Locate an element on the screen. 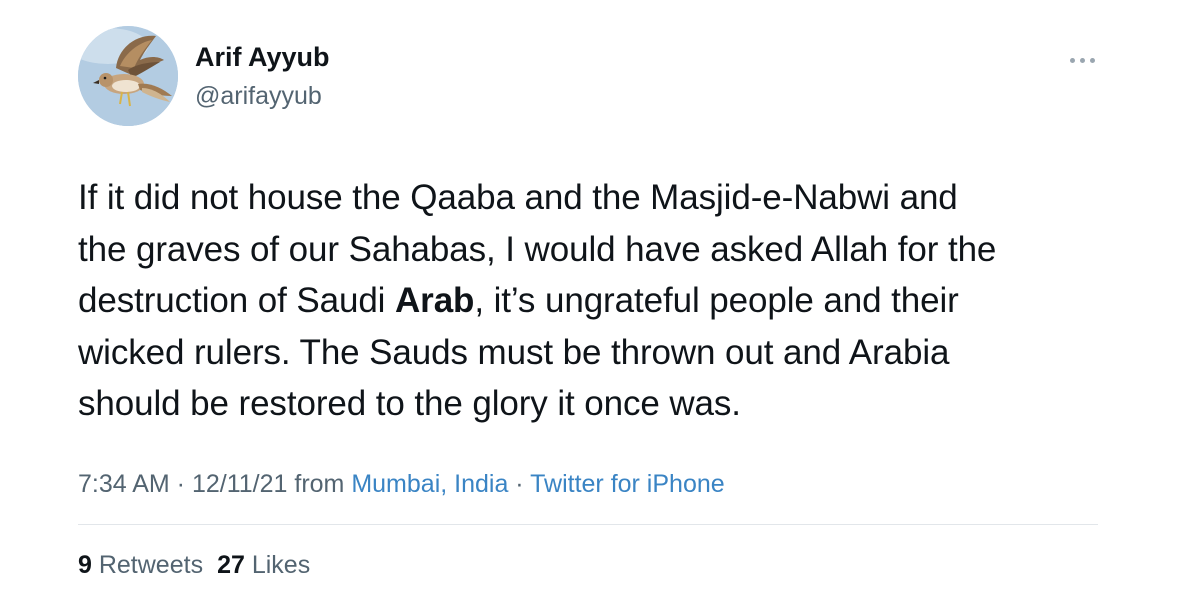 The height and width of the screenshot is (603, 1200). retweets-count: 9 is located at coordinates (85, 565).